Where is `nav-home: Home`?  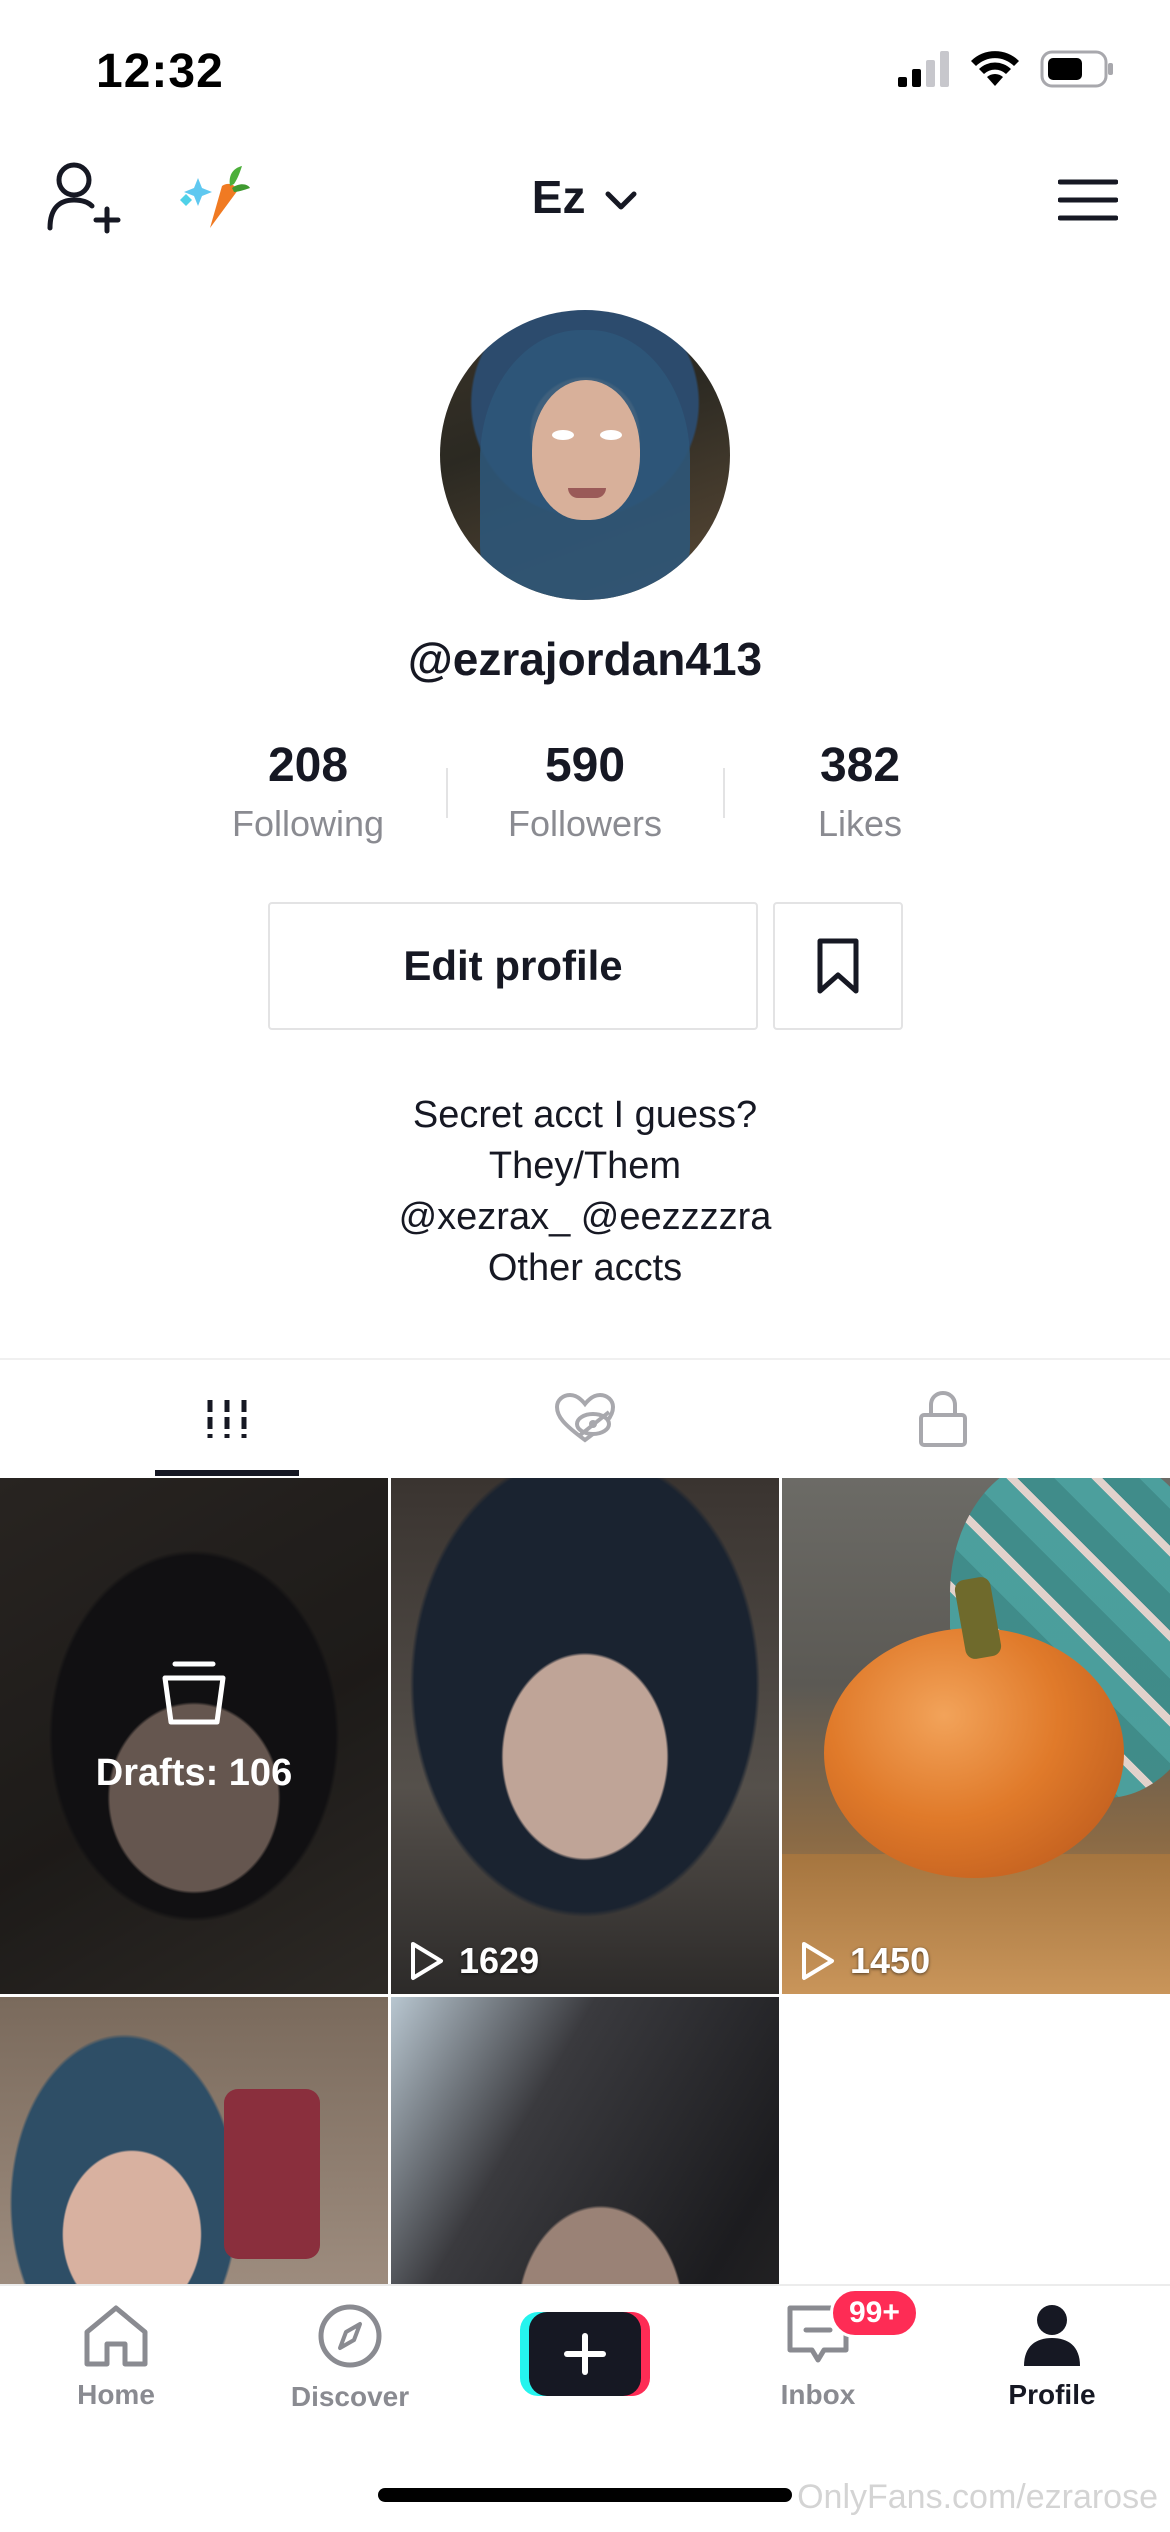
nav-home: Home is located at coordinates (116, 2356).